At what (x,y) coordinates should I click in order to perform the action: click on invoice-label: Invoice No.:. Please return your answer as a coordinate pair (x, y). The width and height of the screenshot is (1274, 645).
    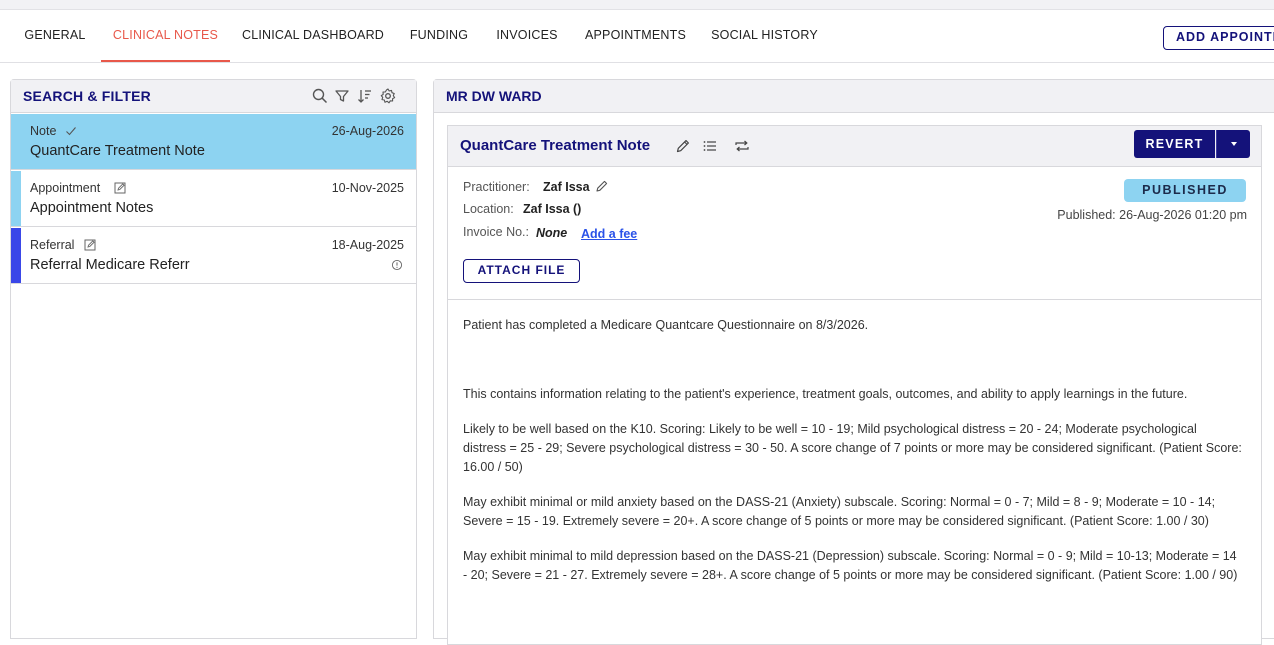
    Looking at the image, I should click on (496, 232).